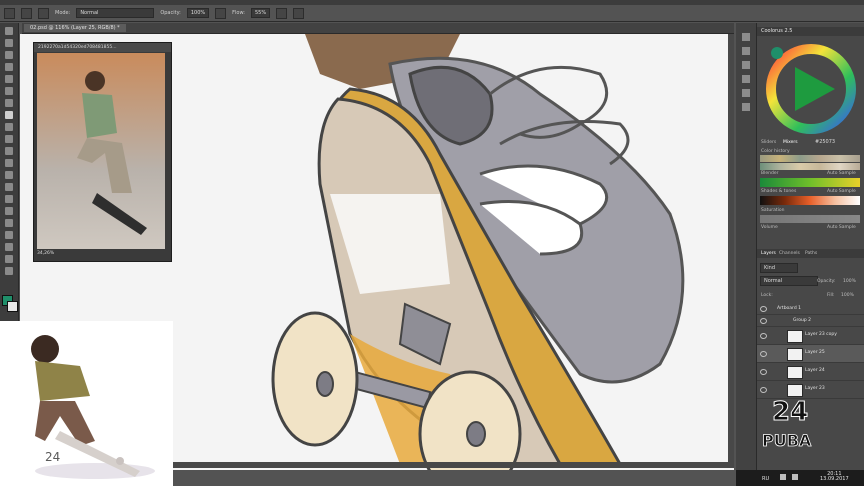 The width and height of the screenshot is (864, 486). Describe the element at coordinates (299, 13) in the screenshot. I see `pressure-size-icon` at that location.